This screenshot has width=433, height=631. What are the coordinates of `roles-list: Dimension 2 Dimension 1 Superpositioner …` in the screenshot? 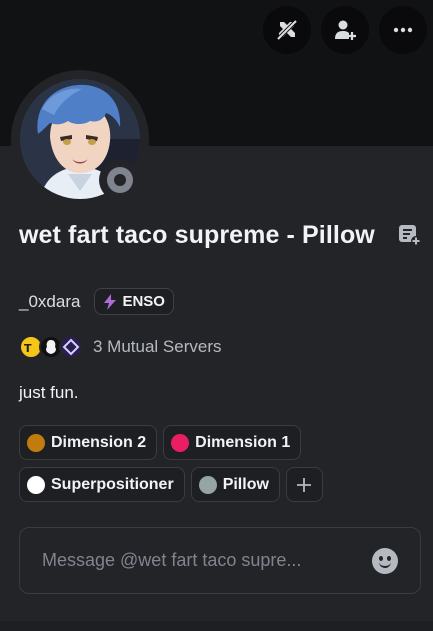 It's located at (219, 467).